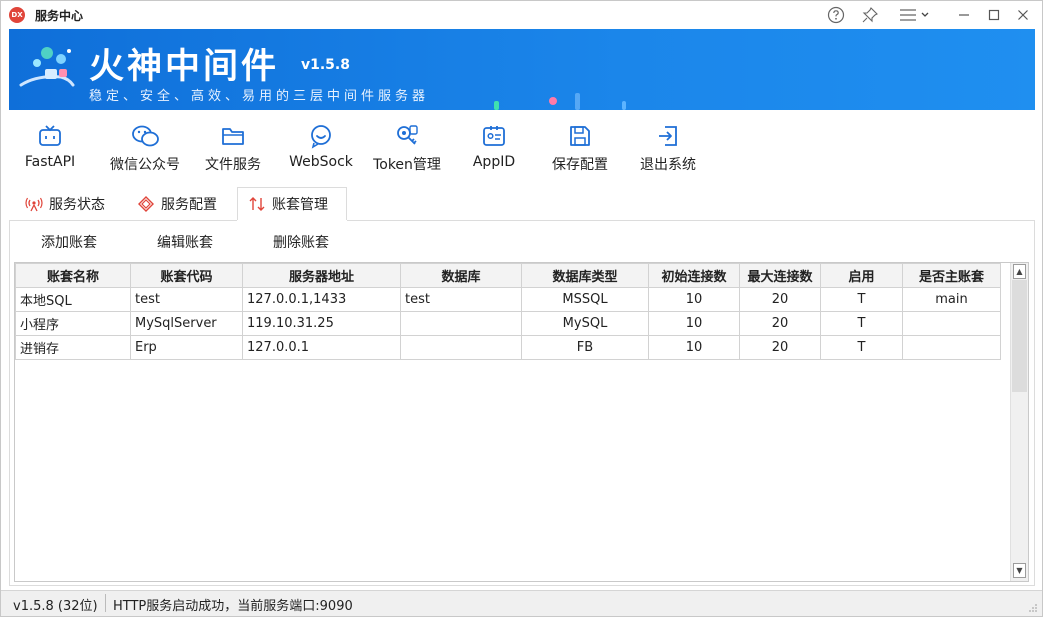 The height and width of the screenshot is (617, 1043). Describe the element at coordinates (69, 242) in the screenshot. I see `add-account-button: 添加账套` at that location.